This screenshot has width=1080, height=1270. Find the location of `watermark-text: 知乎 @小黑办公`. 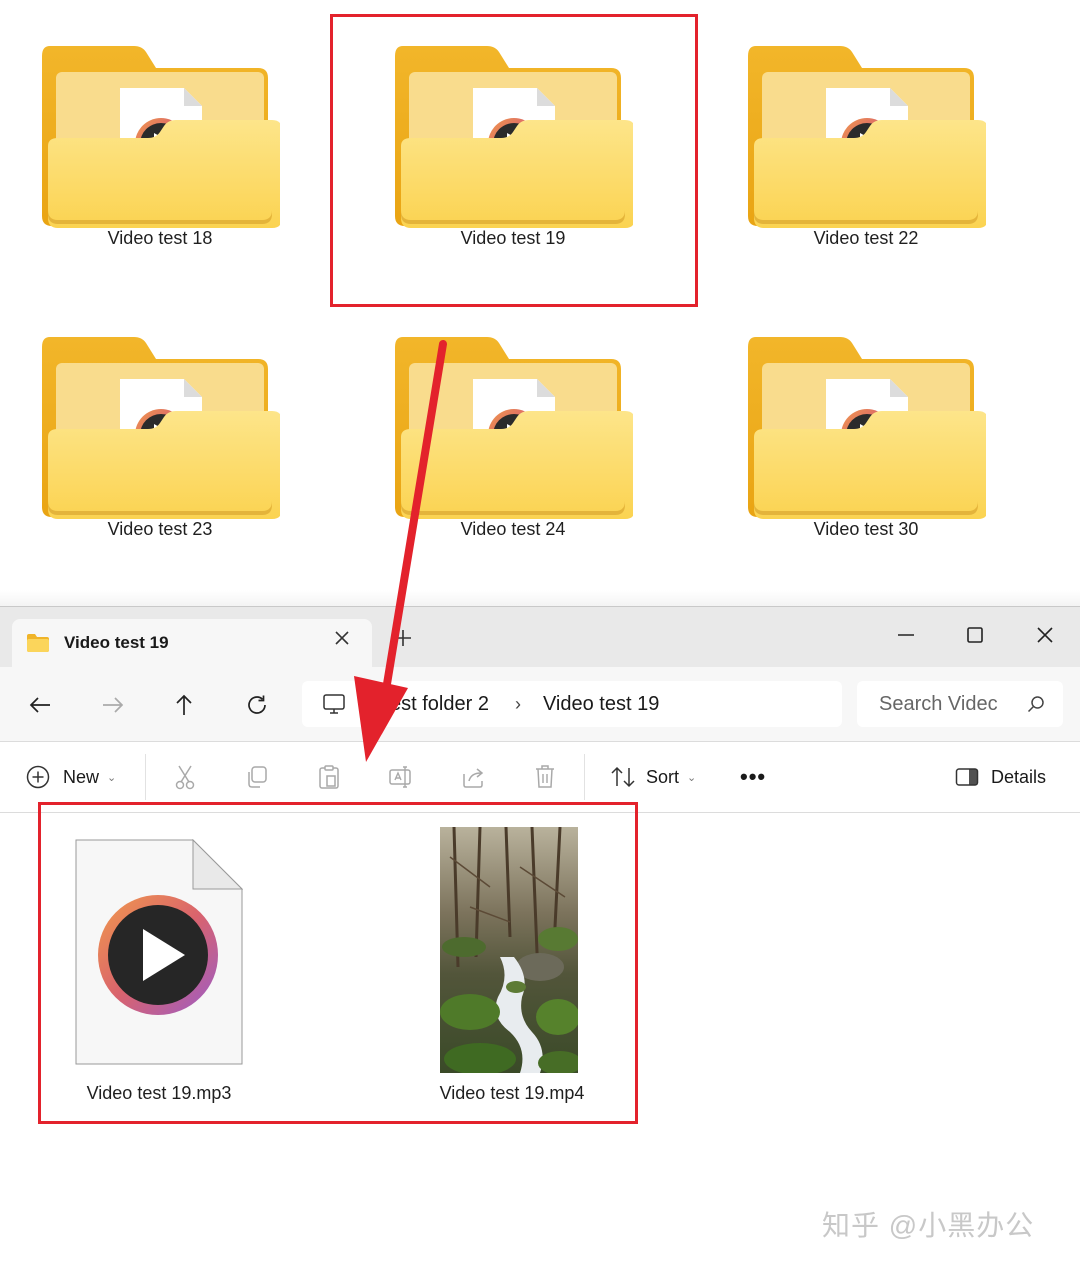

watermark-text: 知乎 @小黑办公 is located at coordinates (928, 1225).